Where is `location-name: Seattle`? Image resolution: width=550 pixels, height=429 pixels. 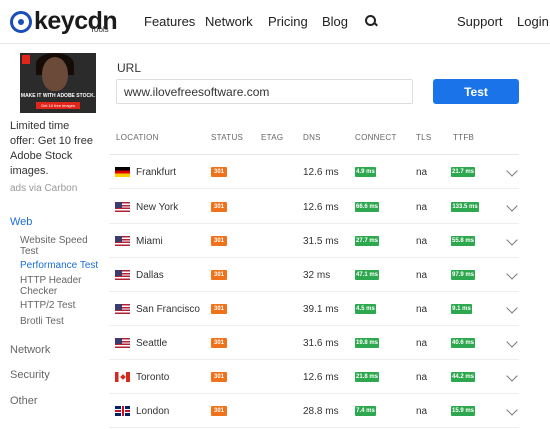 location-name: Seattle is located at coordinates (152, 343).